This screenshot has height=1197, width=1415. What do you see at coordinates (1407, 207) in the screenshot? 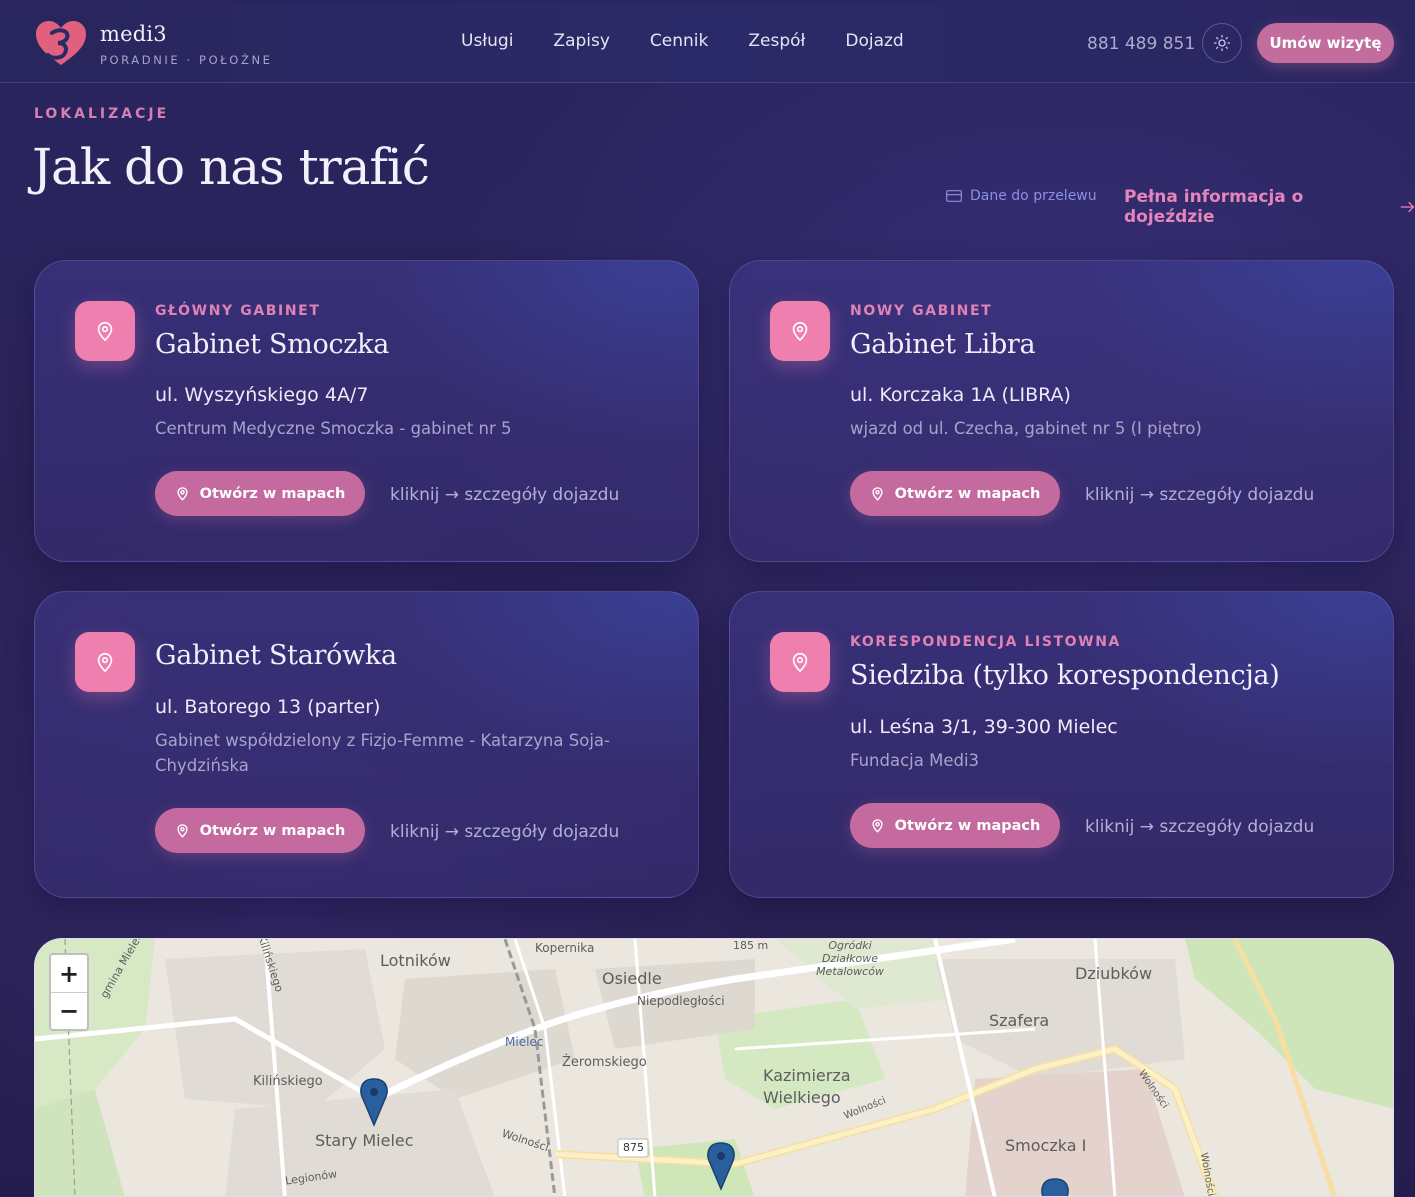
I see `arrow-right-icon` at bounding box center [1407, 207].